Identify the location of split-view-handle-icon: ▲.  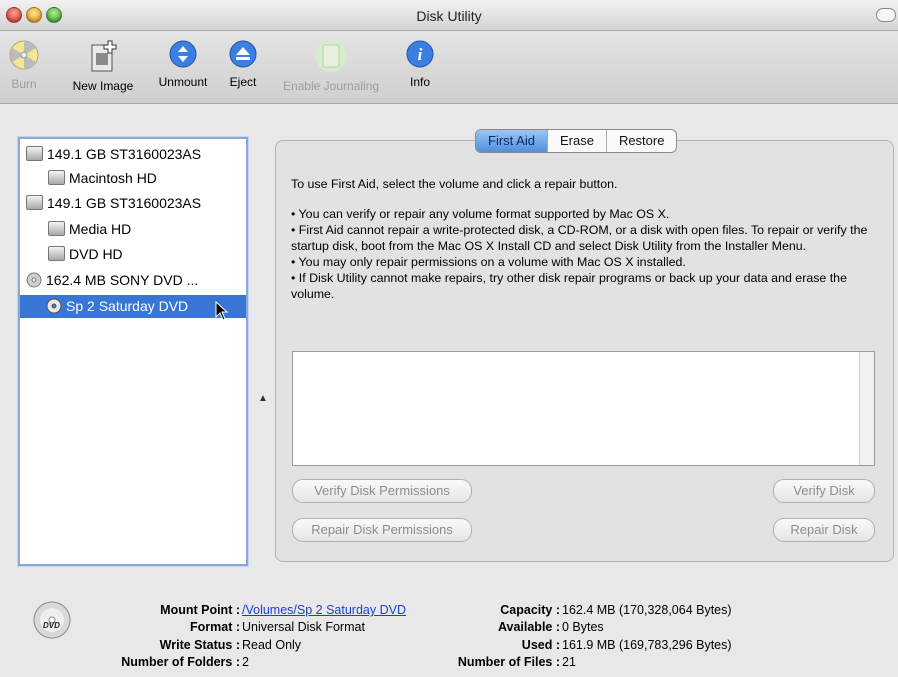
(263, 398).